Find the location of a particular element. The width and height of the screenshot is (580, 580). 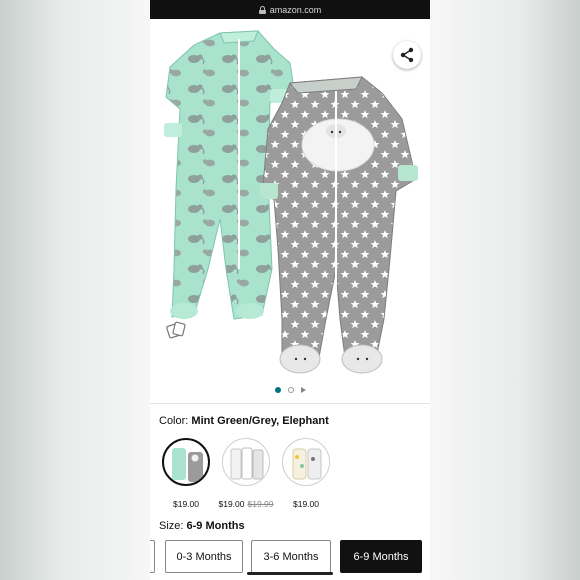

color-value: Mint Green/Grey, Elephant is located at coordinates (260, 421).